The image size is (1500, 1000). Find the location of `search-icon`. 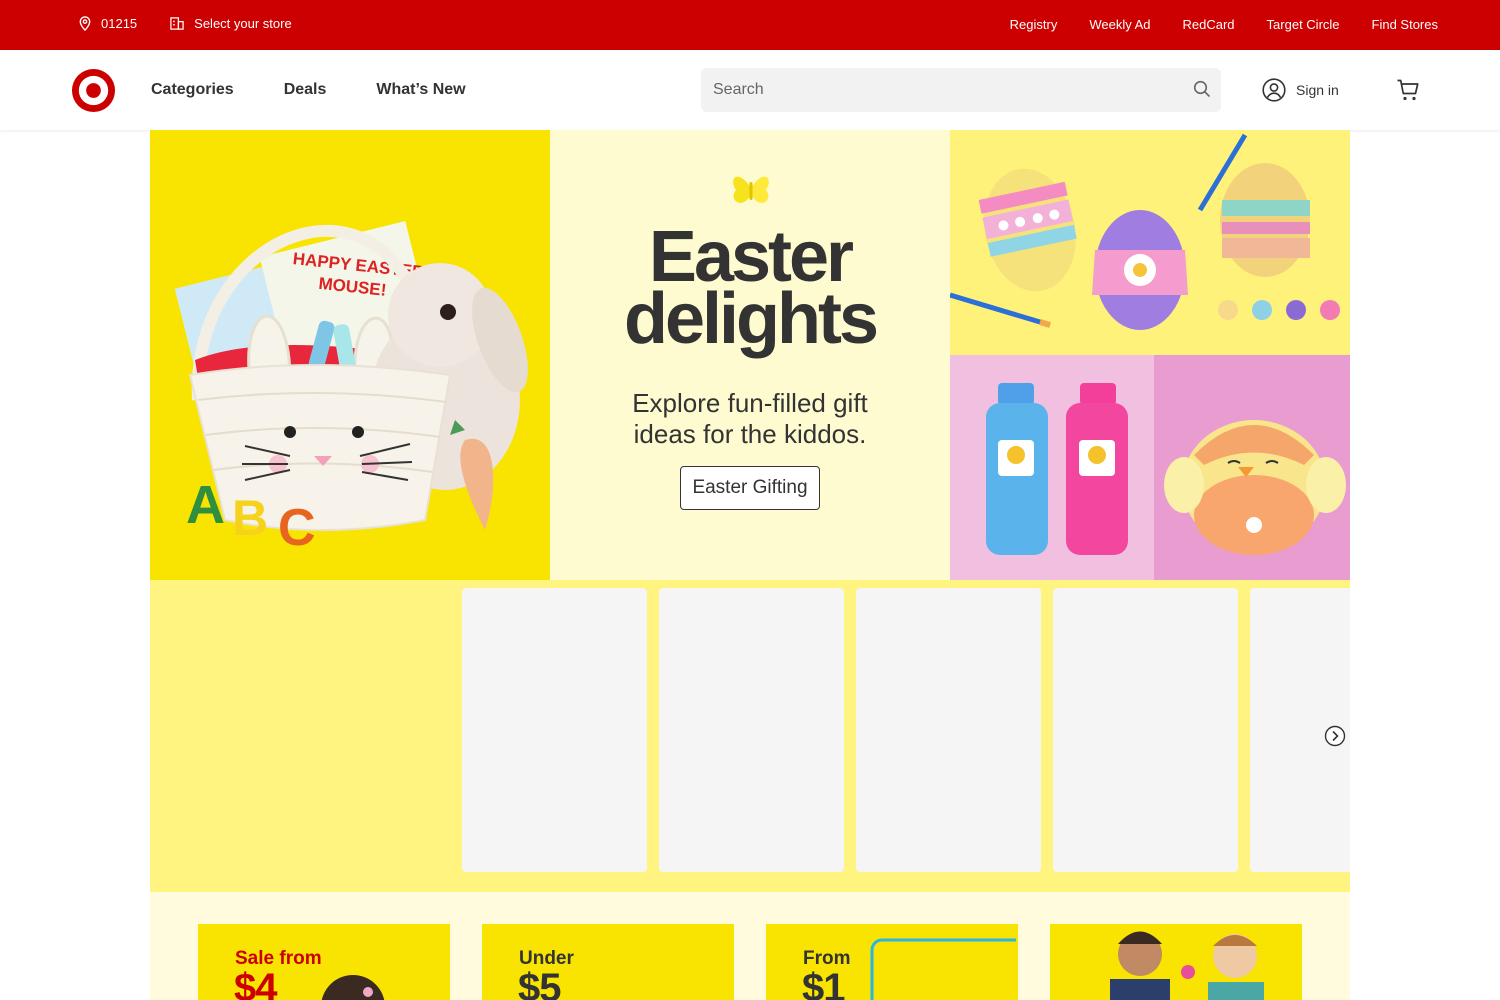

search-icon is located at coordinates (1202, 89).